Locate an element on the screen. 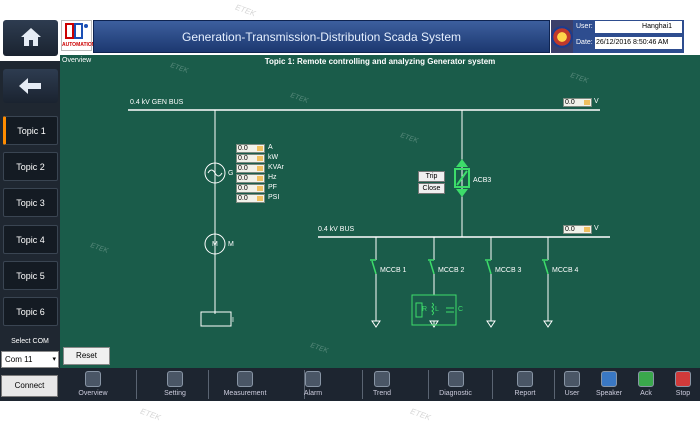  alarm-icon is located at coordinates (313, 379).